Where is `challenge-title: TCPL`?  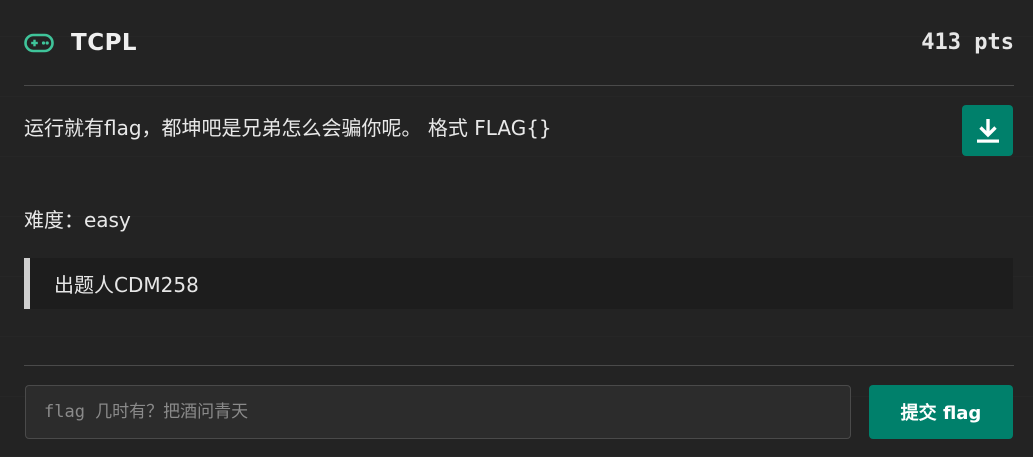
challenge-title: TCPL is located at coordinates (104, 42).